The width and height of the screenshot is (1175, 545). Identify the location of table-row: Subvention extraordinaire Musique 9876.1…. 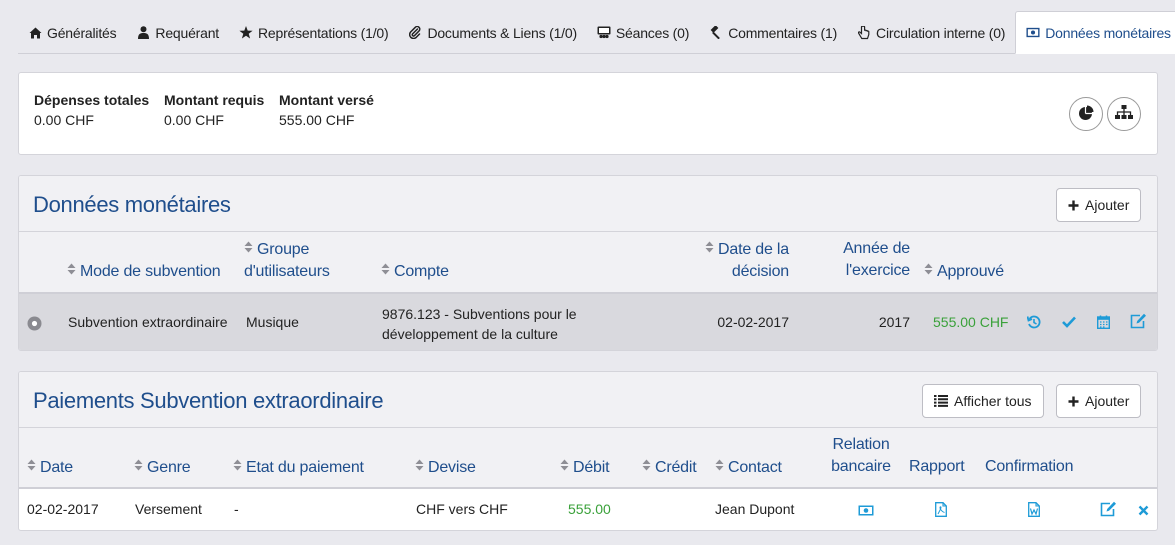
(588, 322).